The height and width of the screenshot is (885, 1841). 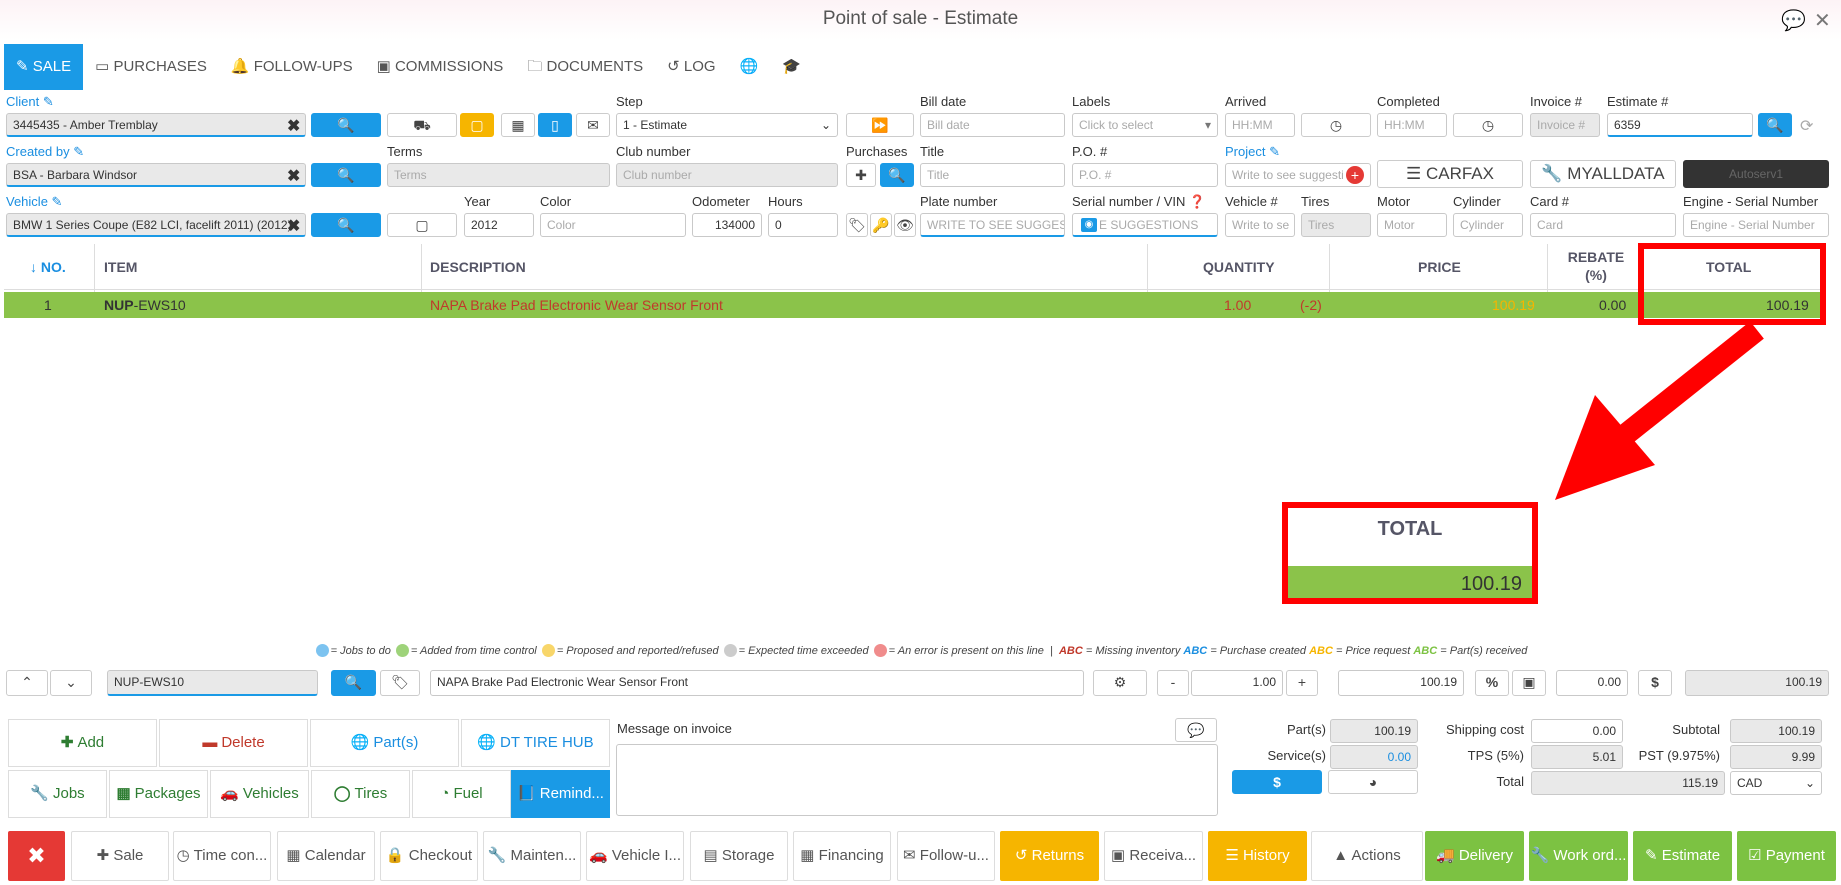 I want to click on chat-icon: 💬, so click(x=1793, y=20).